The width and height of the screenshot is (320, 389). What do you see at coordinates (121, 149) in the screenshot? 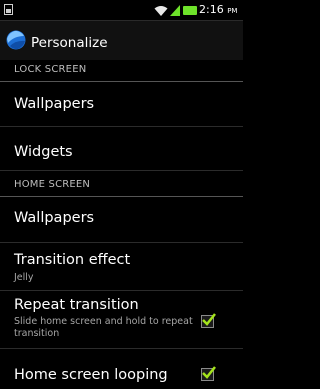
I see `setting-widgets: Widgets` at bounding box center [121, 149].